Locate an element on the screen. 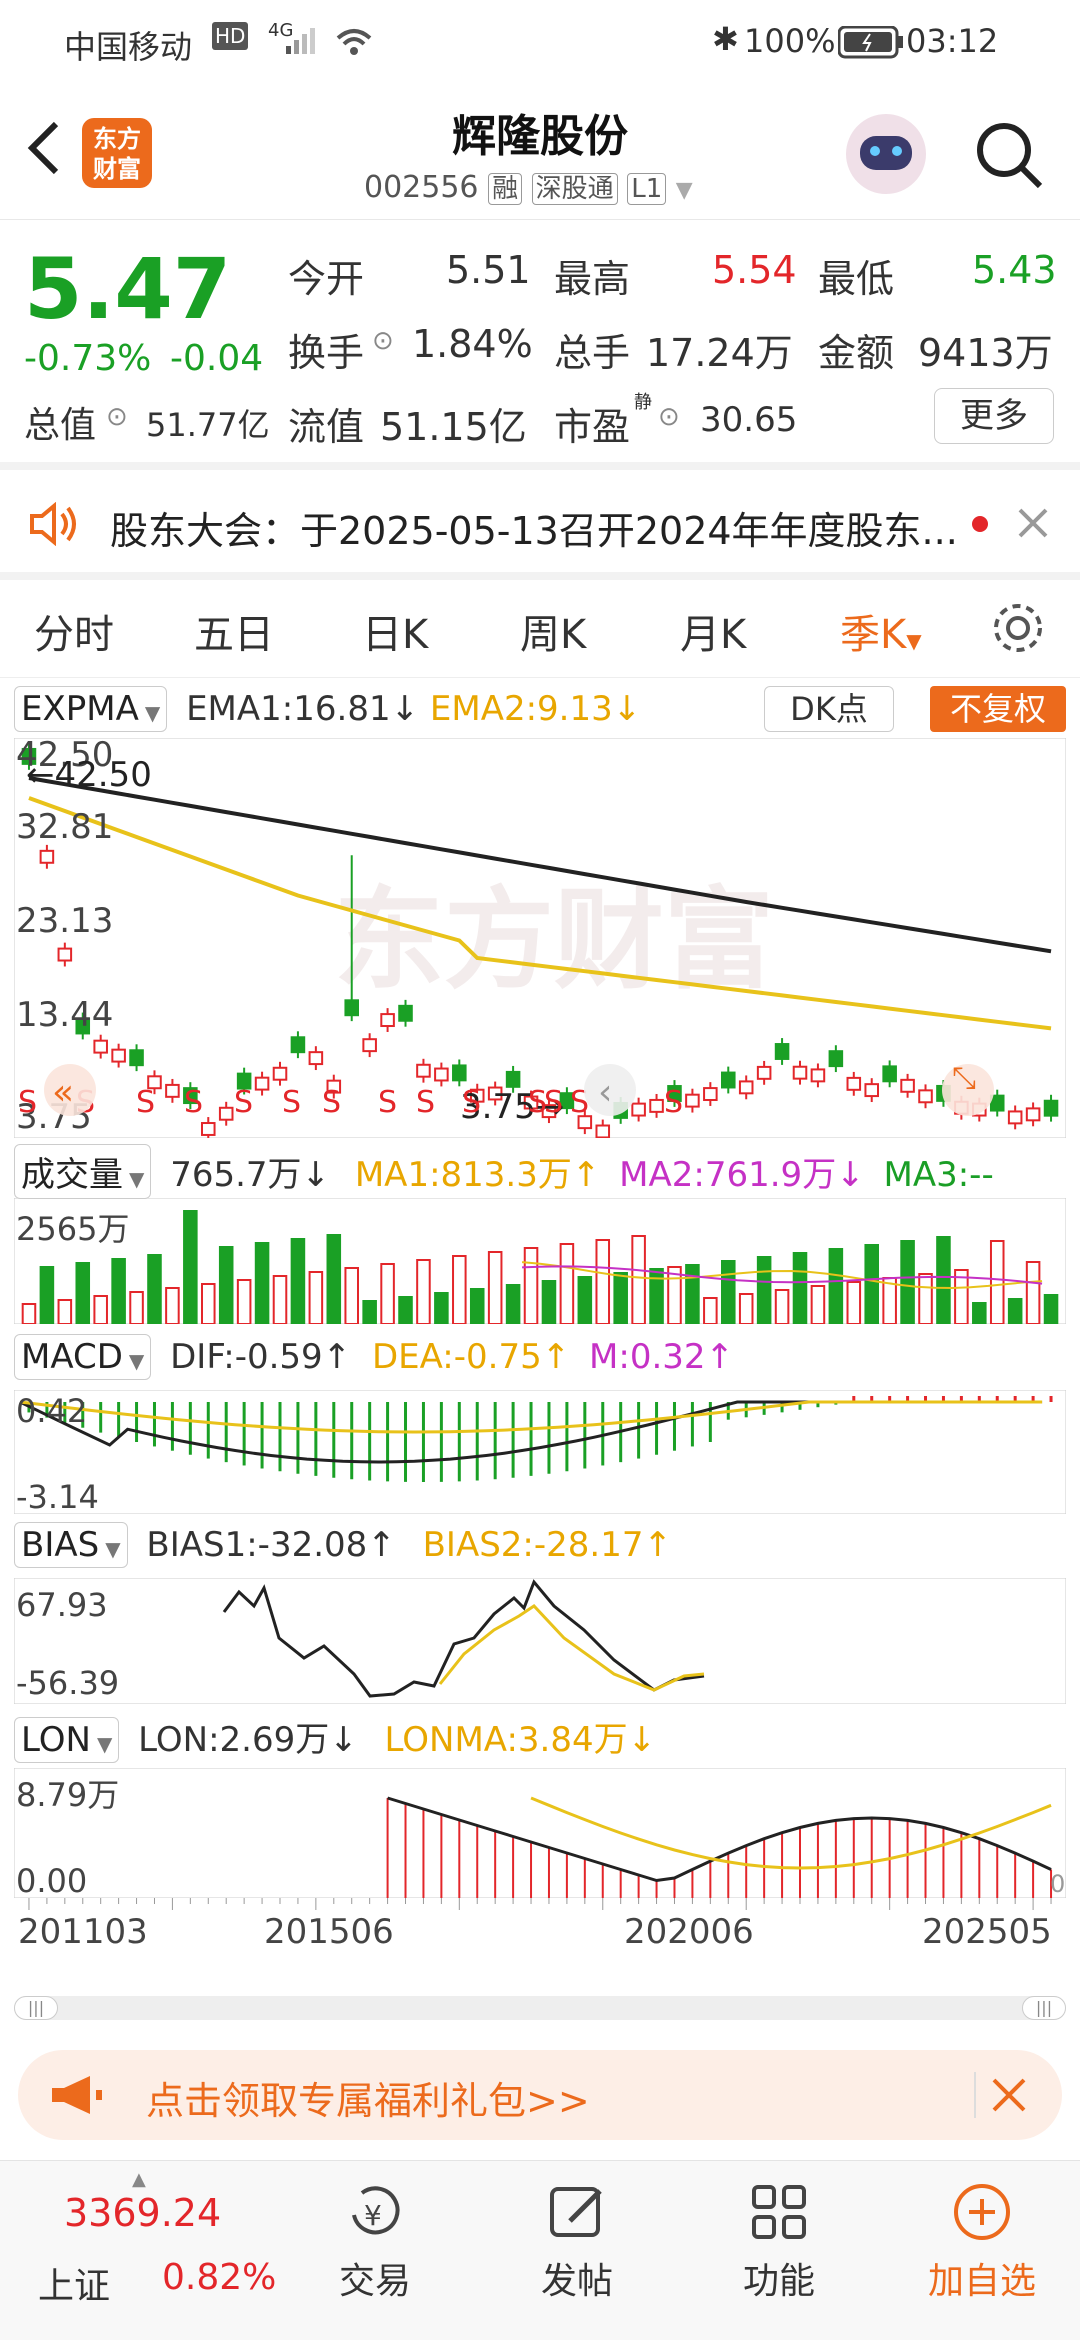 This screenshot has width=1080, height=2340. lon-chart: 8.79万 0.00 0 is located at coordinates (540, 1833).